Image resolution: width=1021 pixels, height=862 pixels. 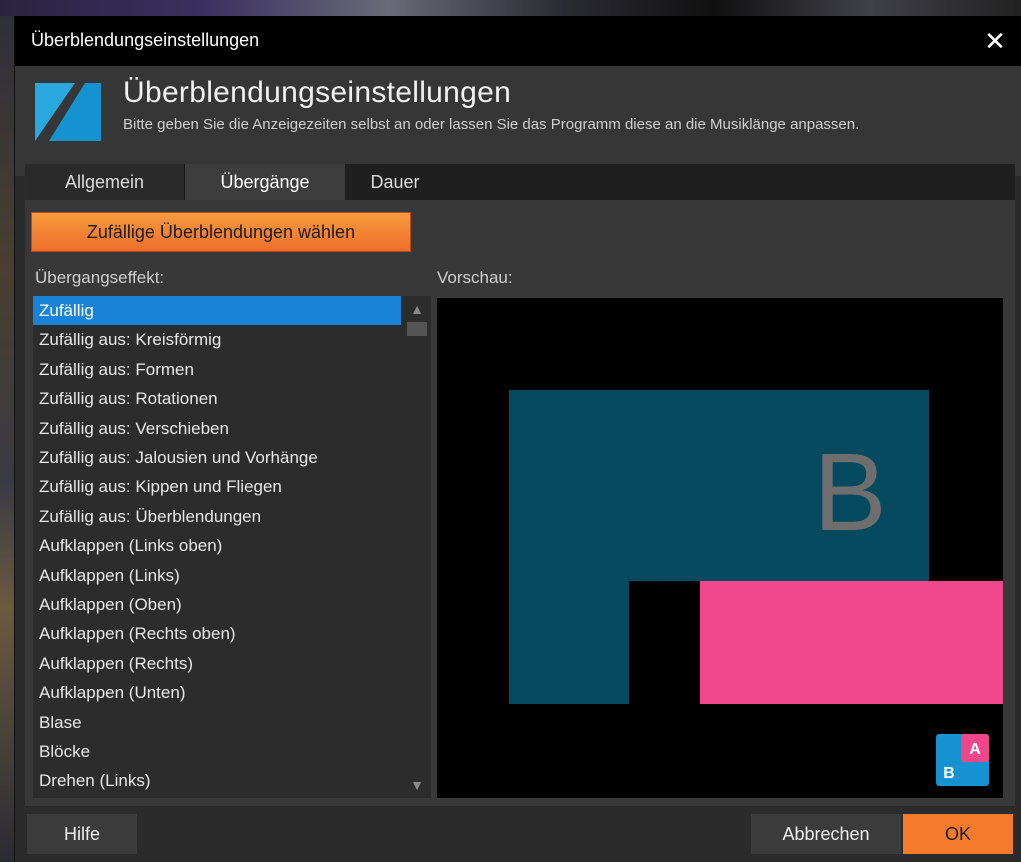 What do you see at coordinates (265, 182) in the screenshot?
I see `tab-uebergaenge: Übergänge` at bounding box center [265, 182].